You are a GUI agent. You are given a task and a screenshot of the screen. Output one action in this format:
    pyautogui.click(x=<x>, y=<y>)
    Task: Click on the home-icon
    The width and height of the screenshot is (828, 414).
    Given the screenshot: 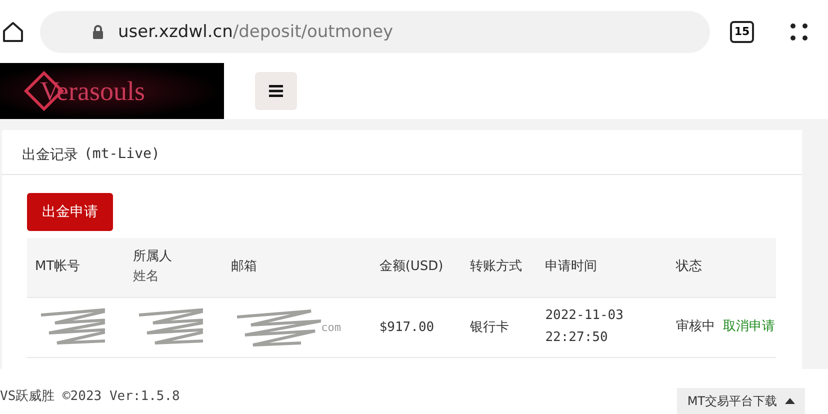 What is the action you would take?
    pyautogui.click(x=13, y=31)
    